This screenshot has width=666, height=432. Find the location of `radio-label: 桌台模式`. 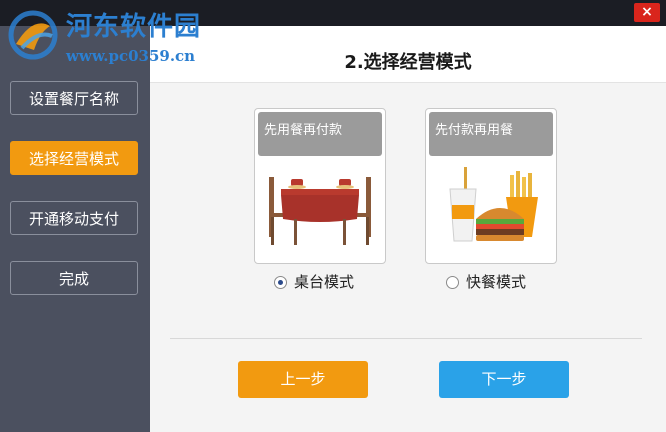

radio-label: 桌台模式 is located at coordinates (324, 282).